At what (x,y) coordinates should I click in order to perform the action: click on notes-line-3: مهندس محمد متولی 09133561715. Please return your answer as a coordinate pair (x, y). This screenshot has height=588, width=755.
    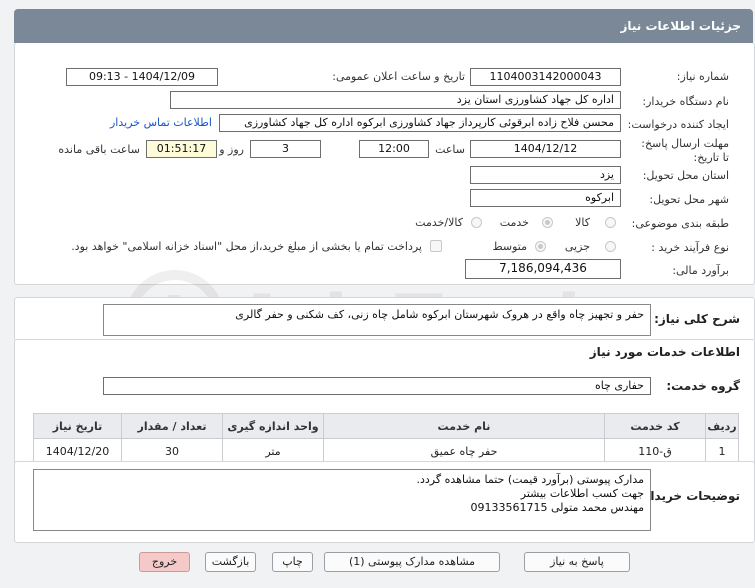
    Looking at the image, I should click on (557, 507).